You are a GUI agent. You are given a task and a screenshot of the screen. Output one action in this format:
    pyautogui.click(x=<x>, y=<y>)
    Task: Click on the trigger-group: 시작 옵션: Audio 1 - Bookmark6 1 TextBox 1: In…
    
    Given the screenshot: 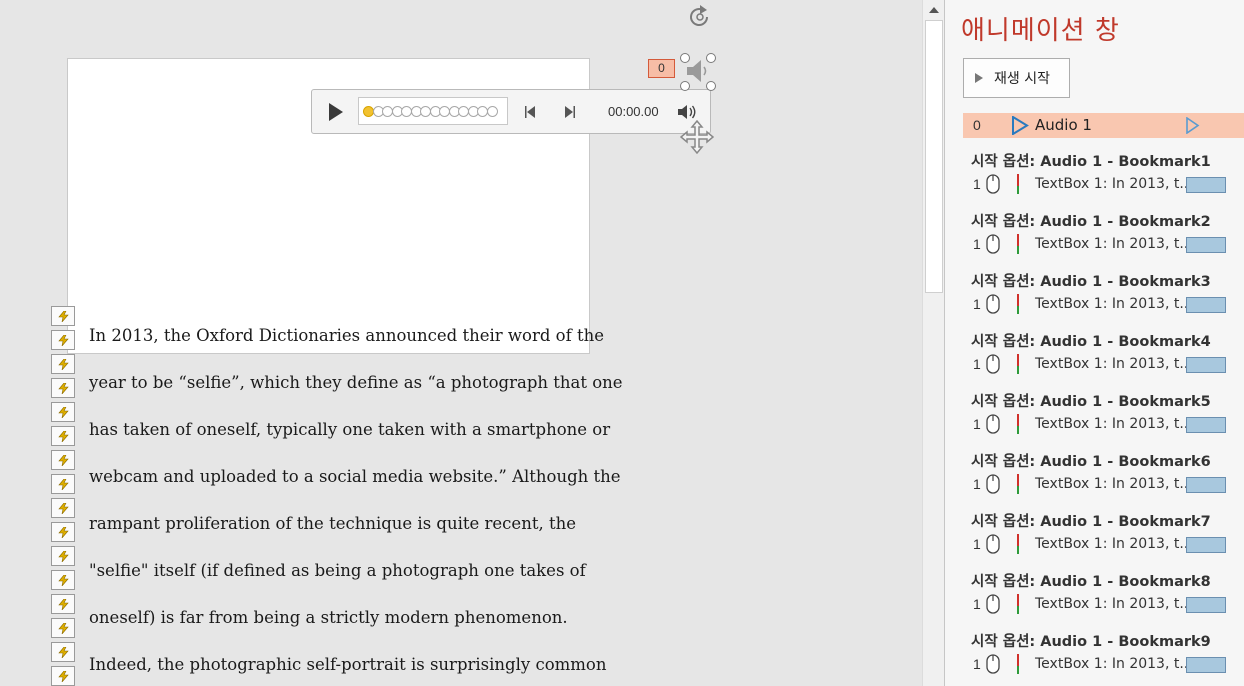 What is the action you would take?
    pyautogui.click(x=1106, y=478)
    